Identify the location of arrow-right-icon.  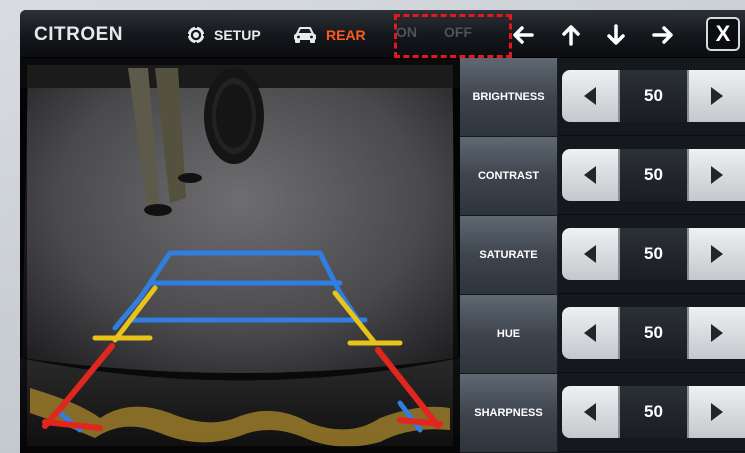
(663, 35).